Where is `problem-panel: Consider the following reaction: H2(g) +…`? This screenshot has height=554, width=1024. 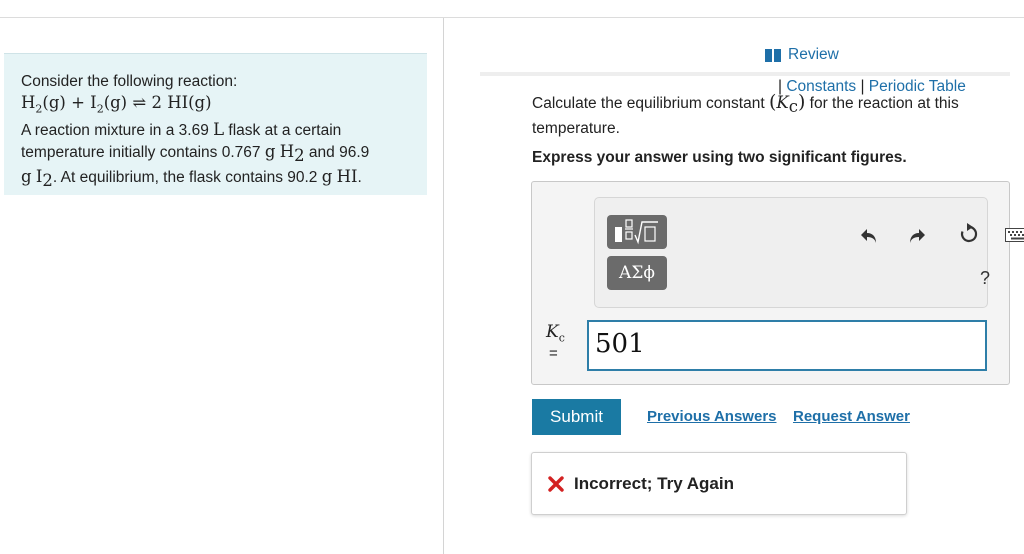 problem-panel: Consider the following reaction: H2(g) +… is located at coordinates (215, 124).